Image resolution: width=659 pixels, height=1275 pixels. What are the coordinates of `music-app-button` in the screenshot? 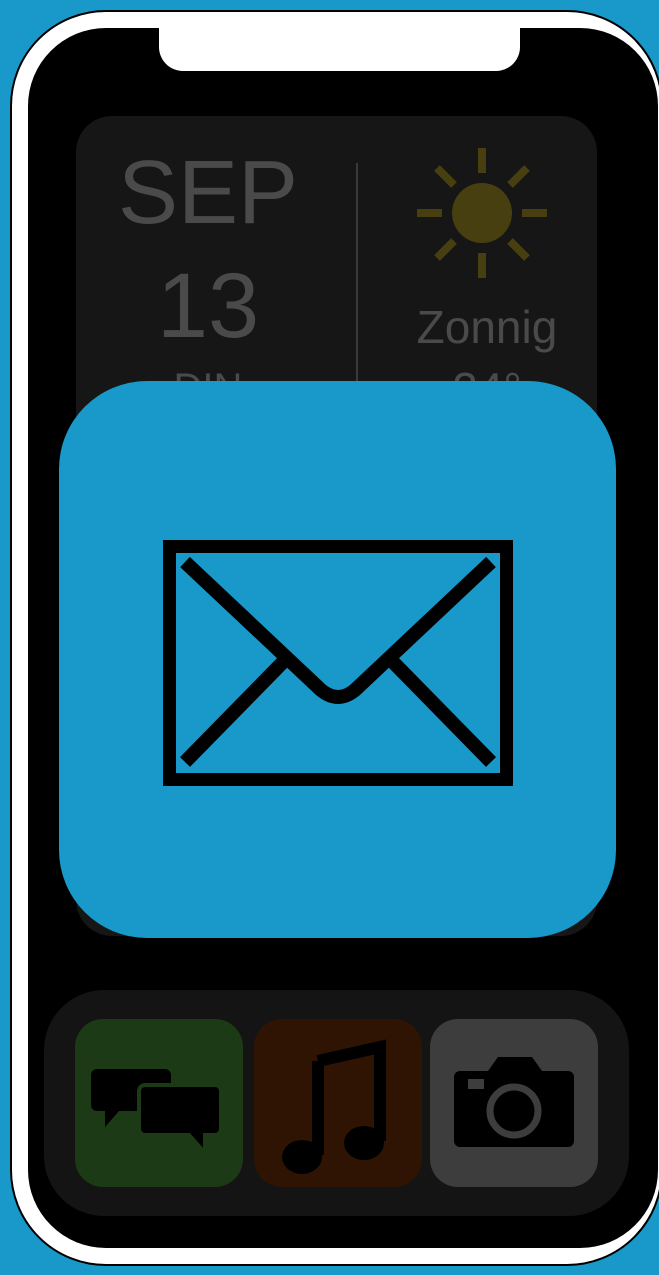 It's located at (338, 1103).